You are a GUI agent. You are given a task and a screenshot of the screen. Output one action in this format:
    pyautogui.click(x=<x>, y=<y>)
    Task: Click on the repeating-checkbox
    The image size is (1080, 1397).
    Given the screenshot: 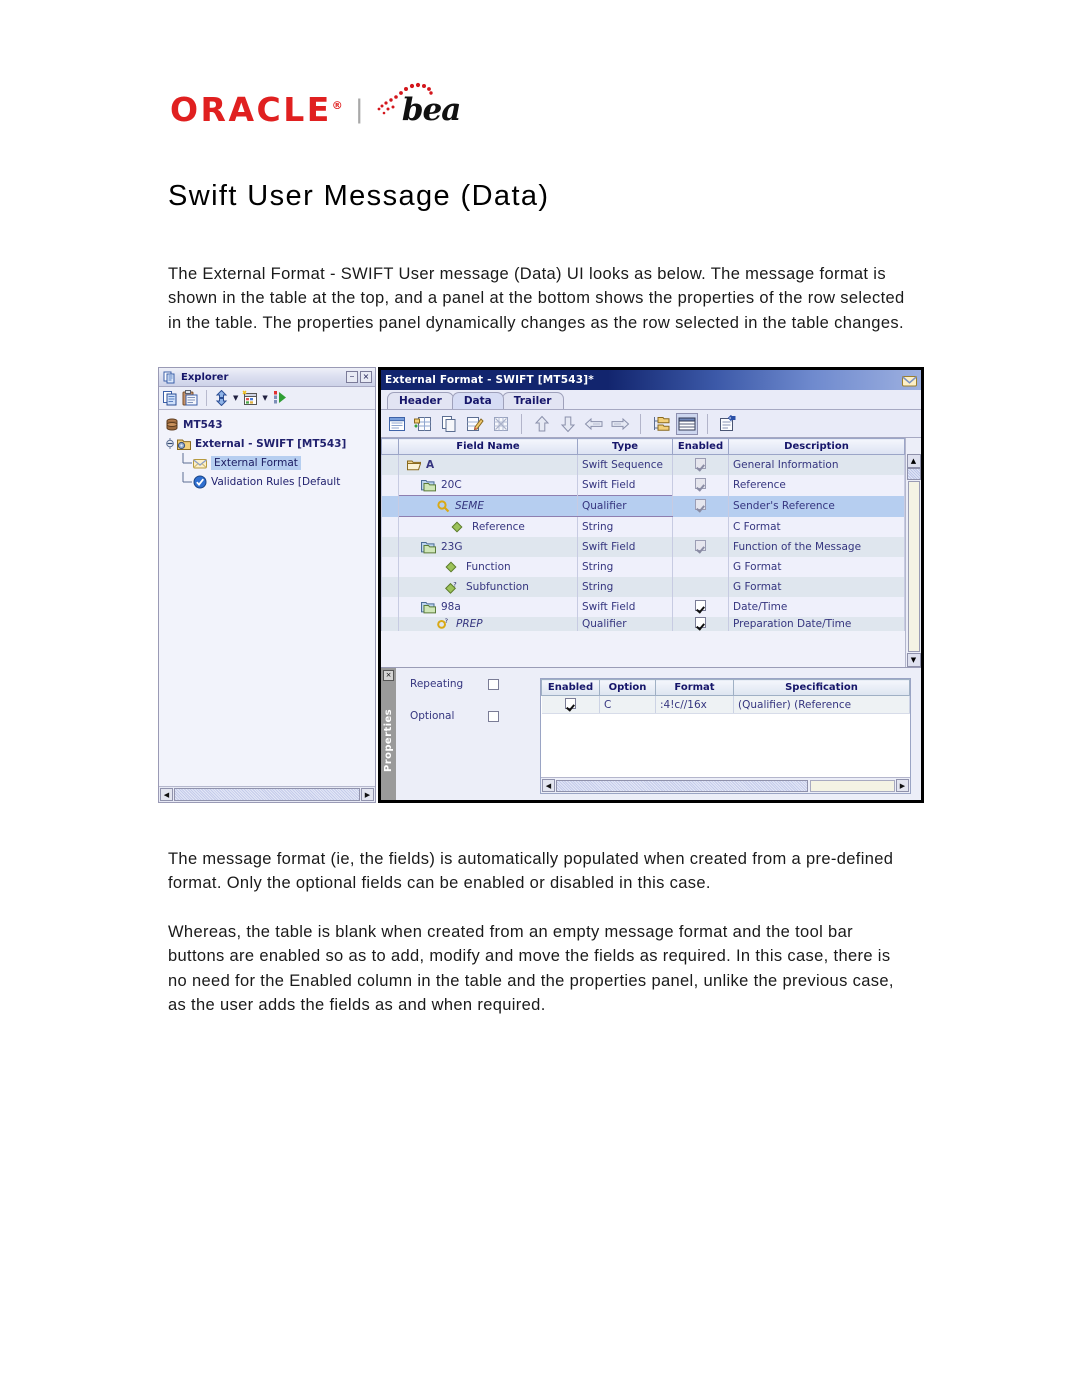 What is the action you would take?
    pyautogui.click(x=493, y=684)
    